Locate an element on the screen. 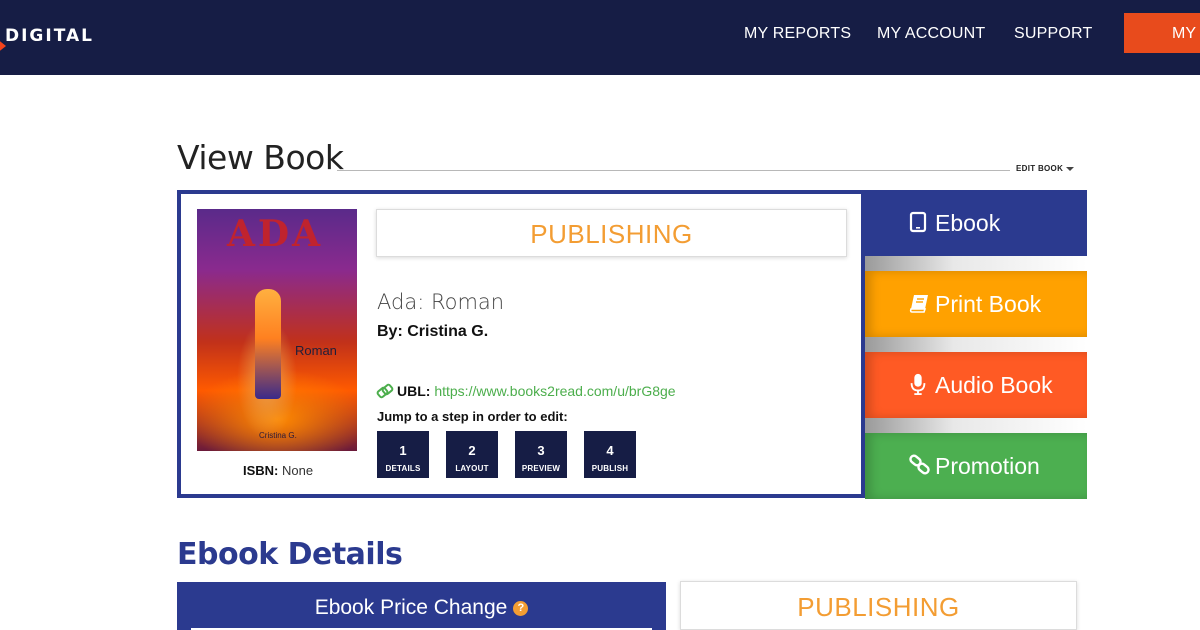  nav-my-books-button: MY B is located at coordinates (1162, 33).